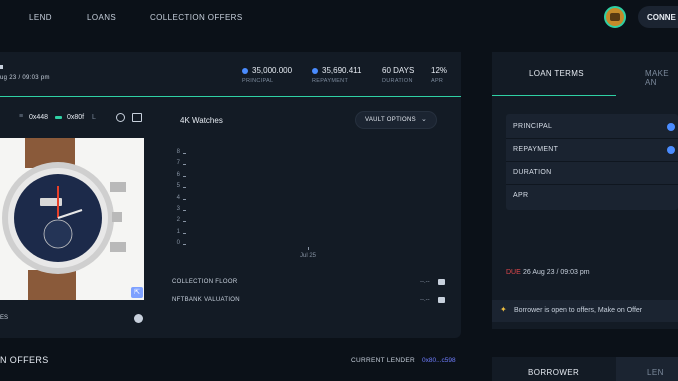  Describe the element at coordinates (138, 318) in the screenshot. I see `info-icon` at that location.